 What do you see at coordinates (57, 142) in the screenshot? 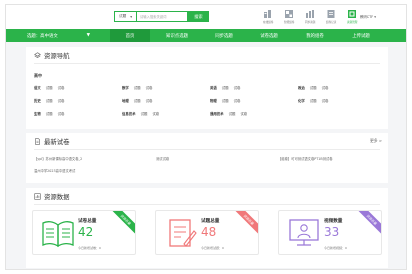
I see `latest-papers-title-text: 最新试卷` at bounding box center [57, 142].